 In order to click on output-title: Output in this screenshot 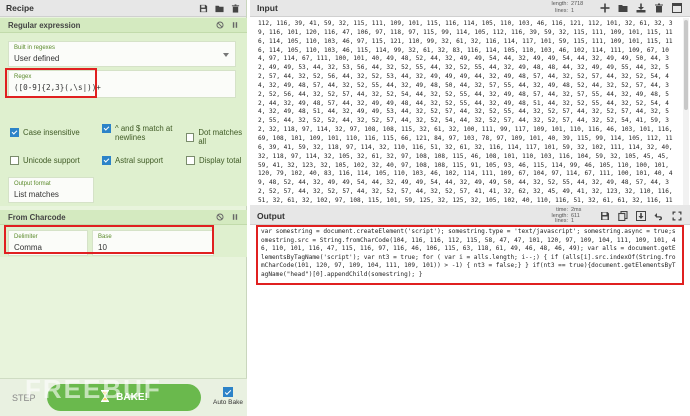, I will do `click(271, 216)`.